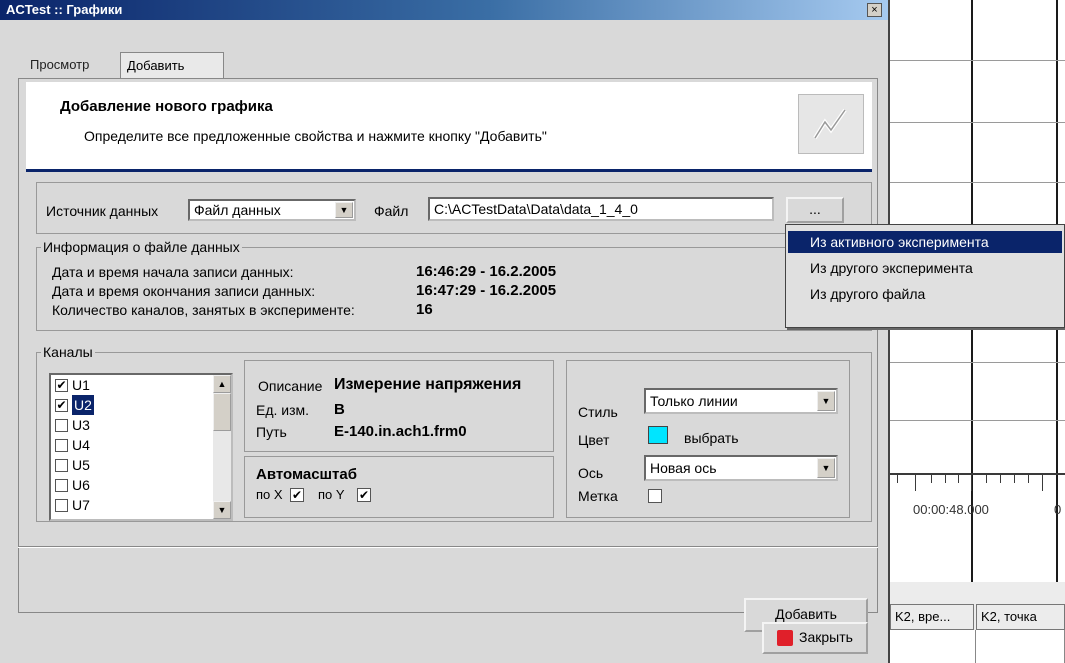  I want to click on column-header: K2, точка, so click(1020, 617).